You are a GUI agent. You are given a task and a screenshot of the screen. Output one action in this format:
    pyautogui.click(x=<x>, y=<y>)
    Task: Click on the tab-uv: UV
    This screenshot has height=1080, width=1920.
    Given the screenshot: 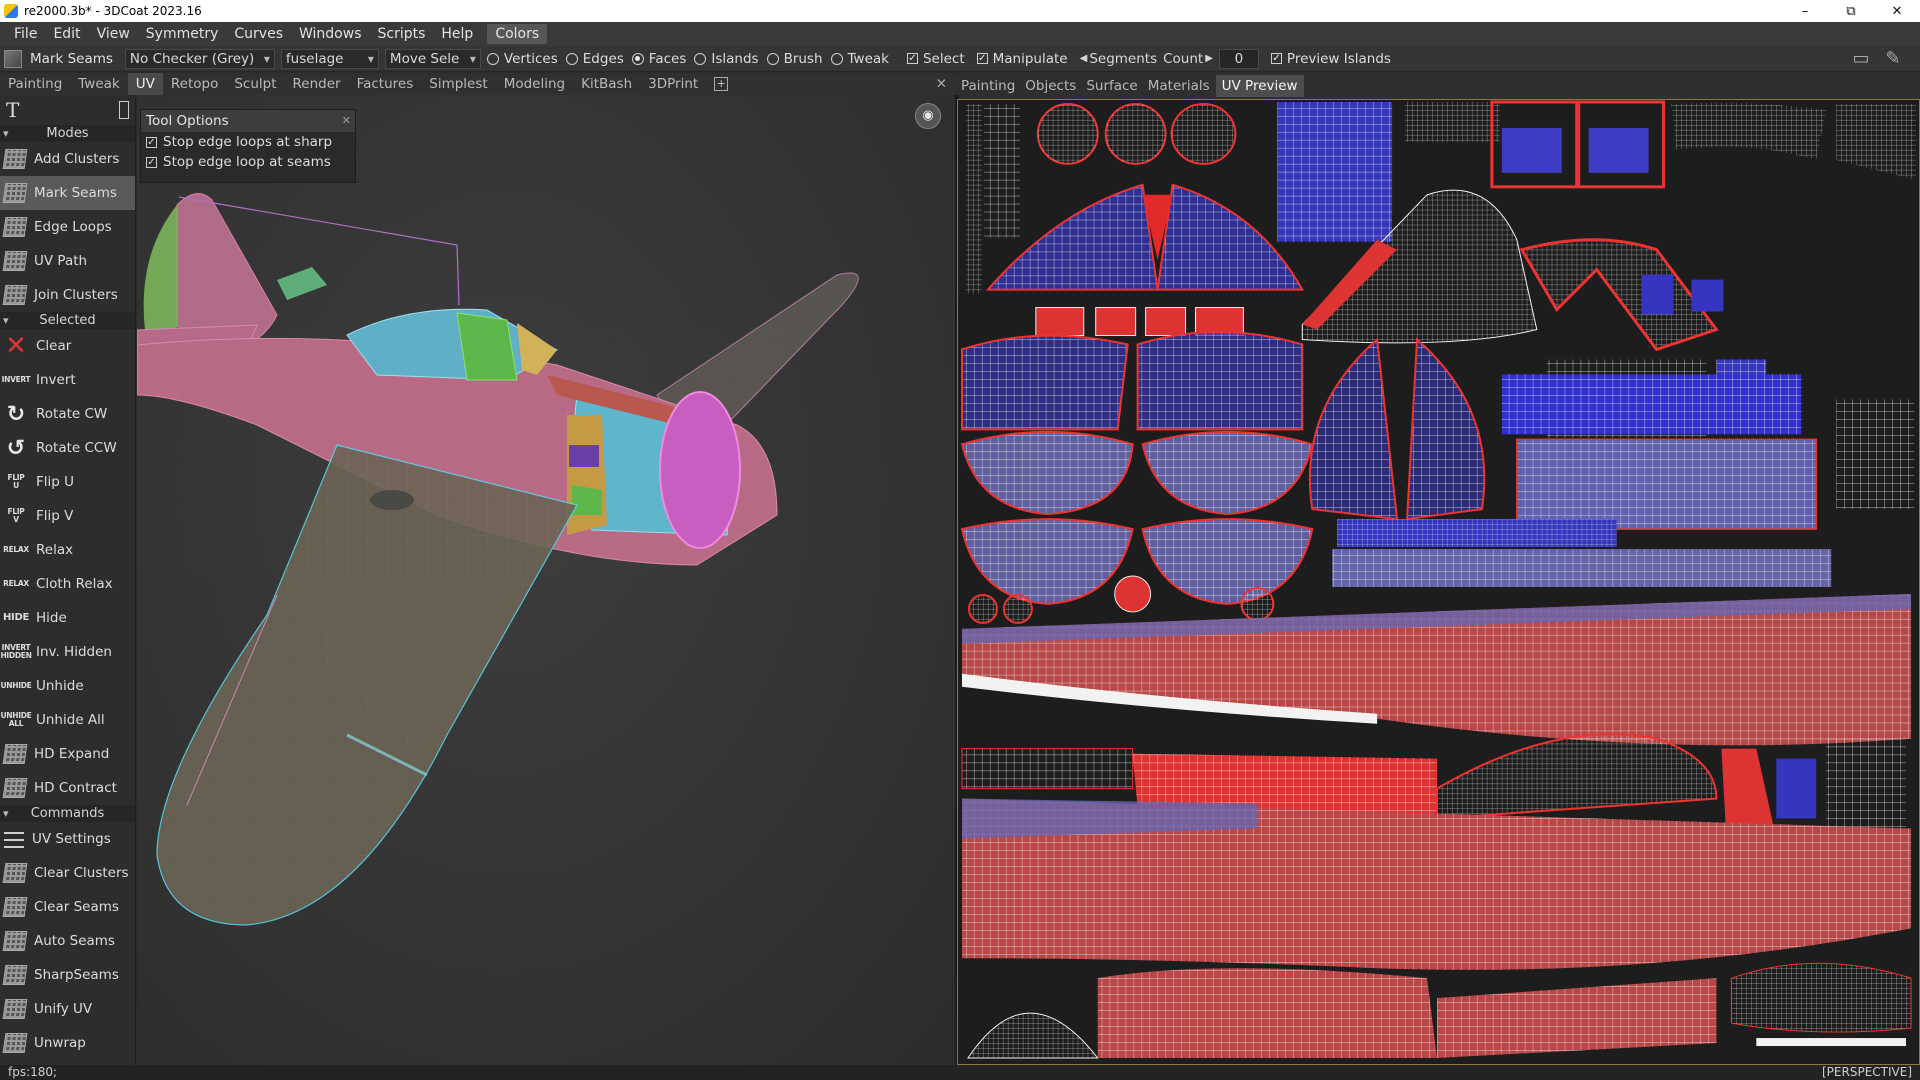 What is the action you would take?
    pyautogui.click(x=145, y=84)
    